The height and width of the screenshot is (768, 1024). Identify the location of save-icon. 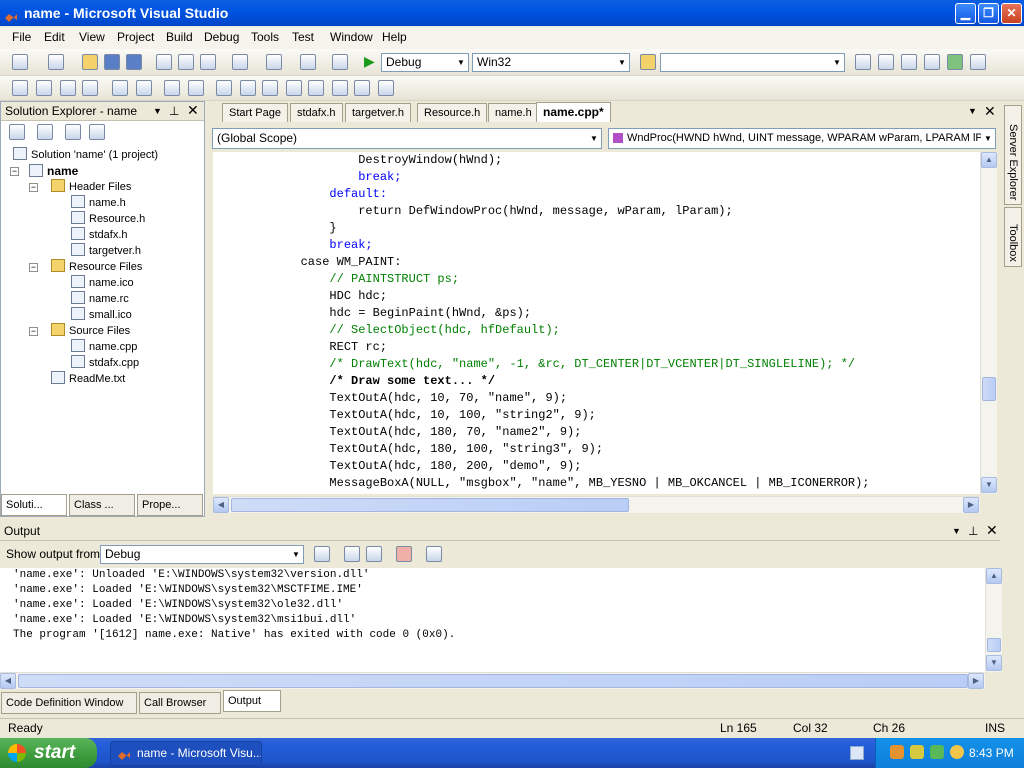
(112, 62).